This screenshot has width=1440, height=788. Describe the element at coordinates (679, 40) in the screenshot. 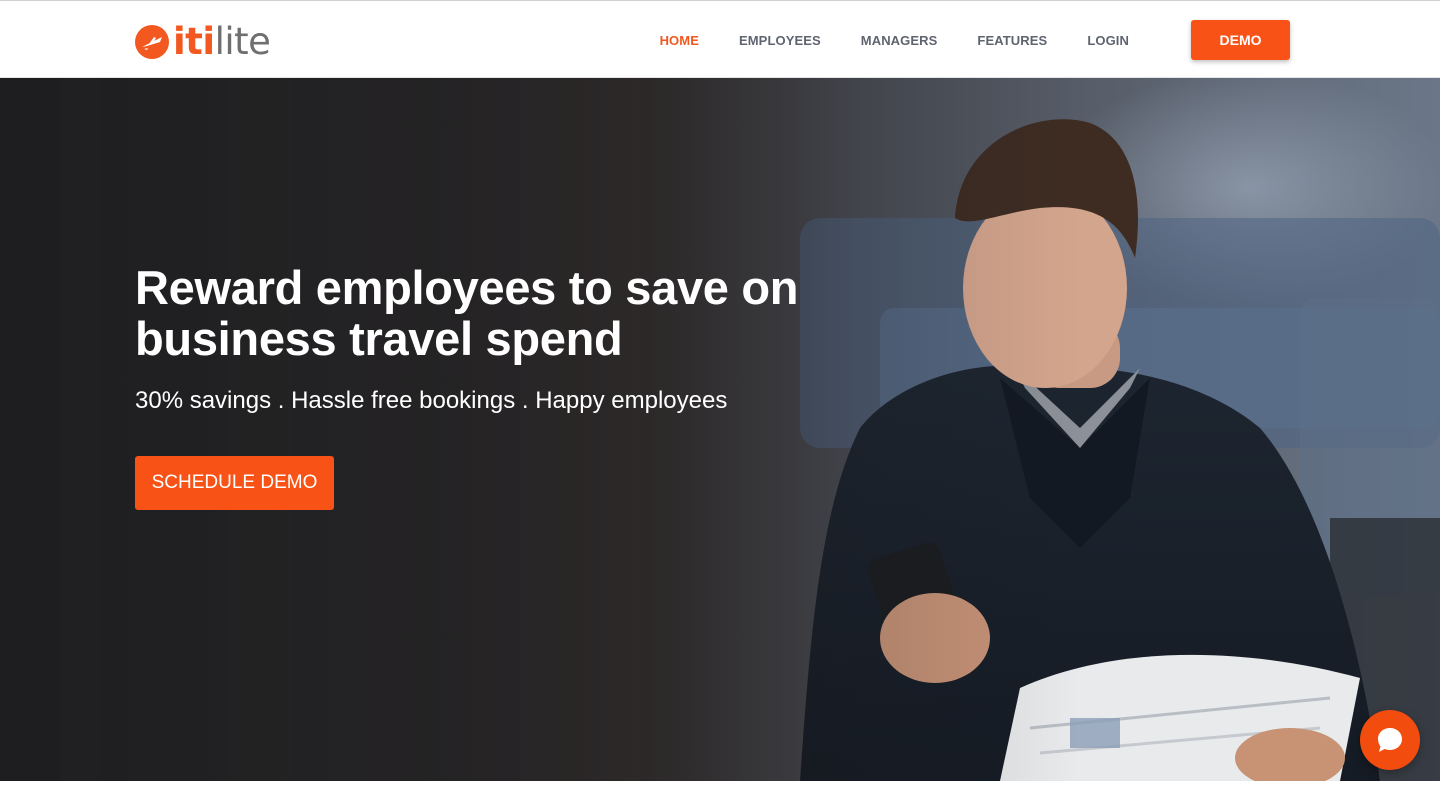

I see `nav-home: HOME` at that location.